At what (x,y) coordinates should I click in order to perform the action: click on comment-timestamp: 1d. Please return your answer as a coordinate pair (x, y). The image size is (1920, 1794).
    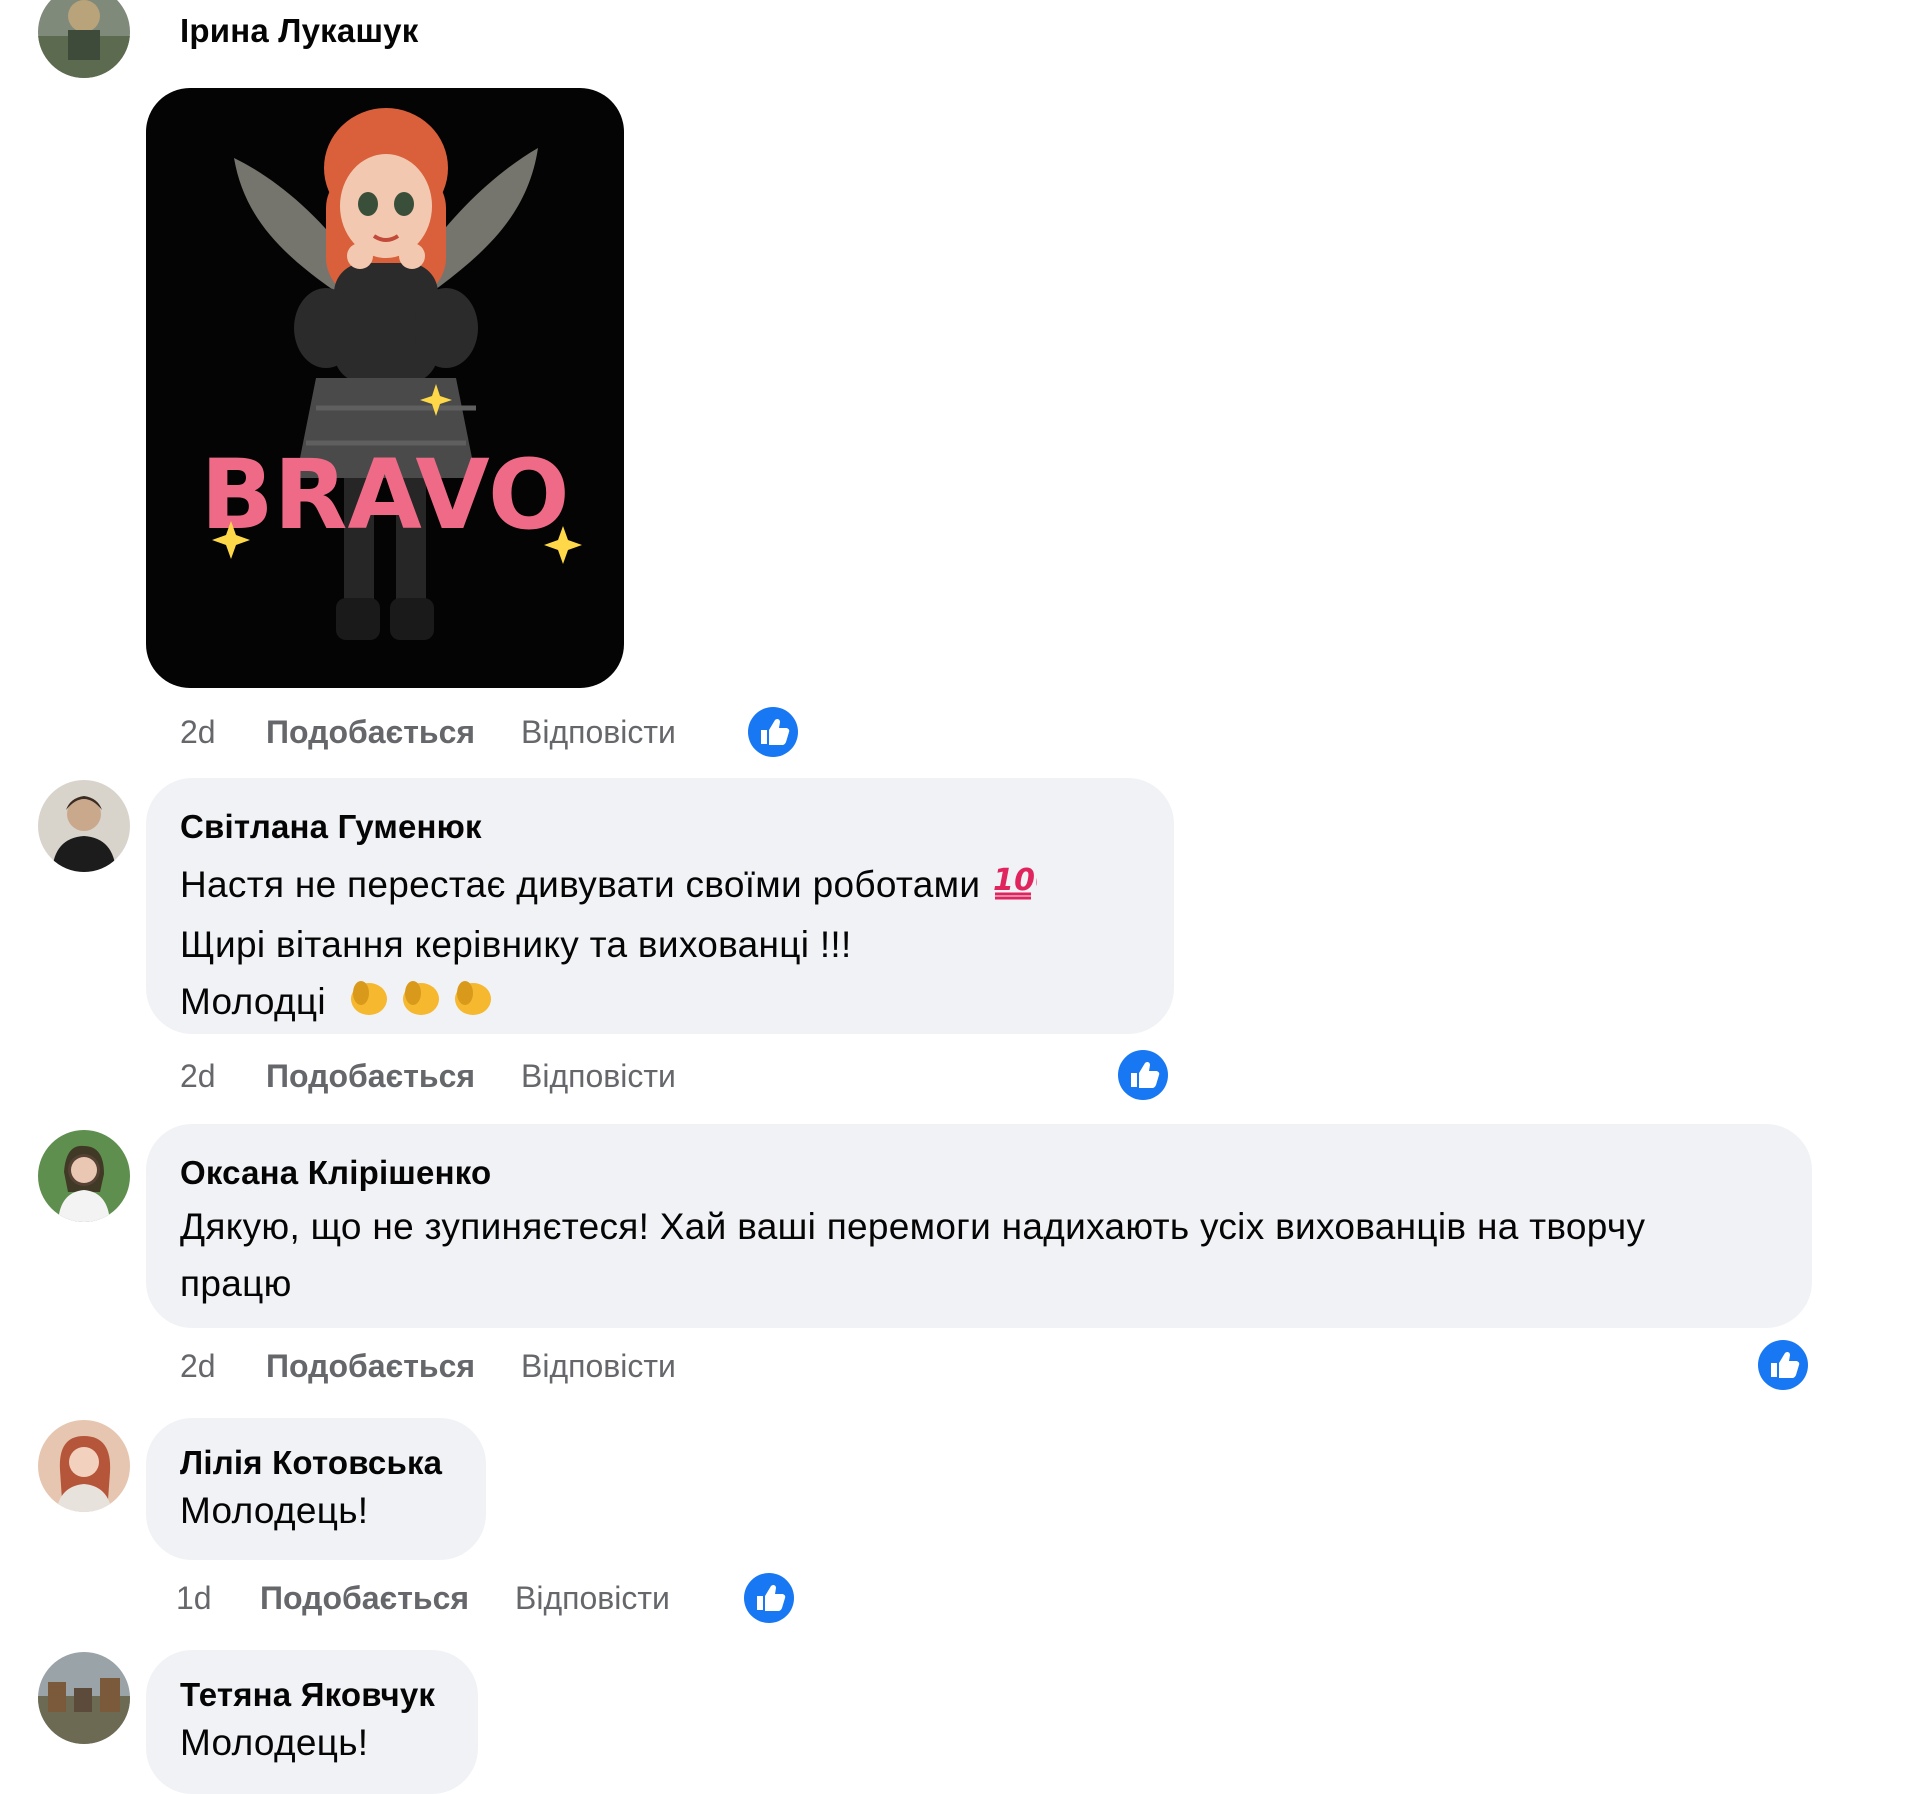
    Looking at the image, I should click on (218, 1598).